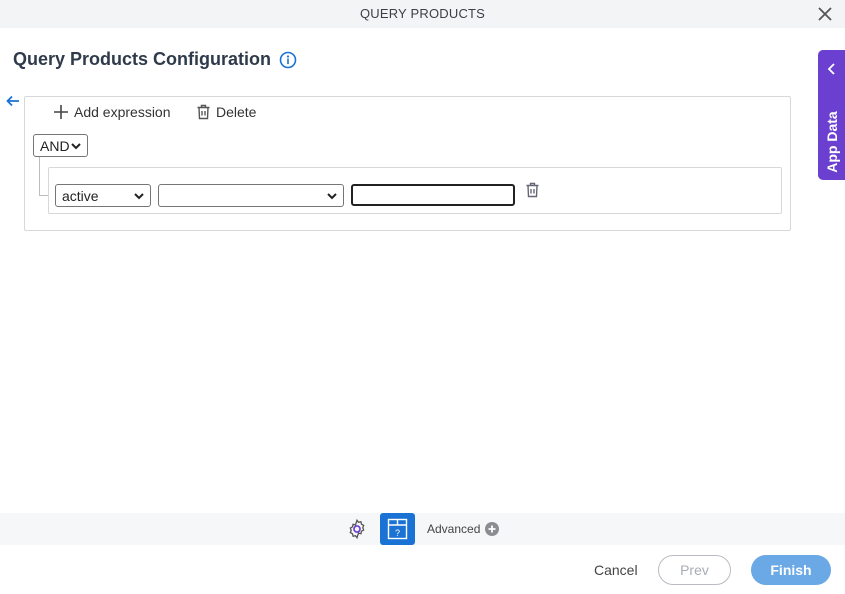 Image resolution: width=845 pixels, height=594 pixels. Describe the element at coordinates (103, 195) in the screenshot. I see `field-select: active` at that location.